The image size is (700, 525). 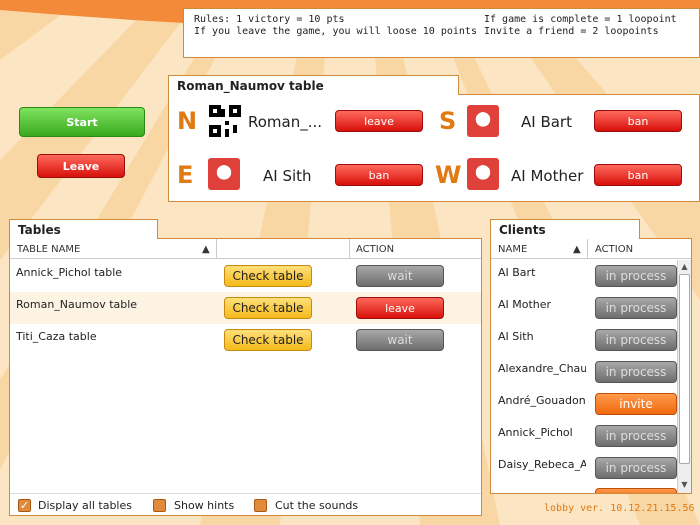 What do you see at coordinates (542, 400) in the screenshot?
I see `client-name: André_Gouadon` at bounding box center [542, 400].